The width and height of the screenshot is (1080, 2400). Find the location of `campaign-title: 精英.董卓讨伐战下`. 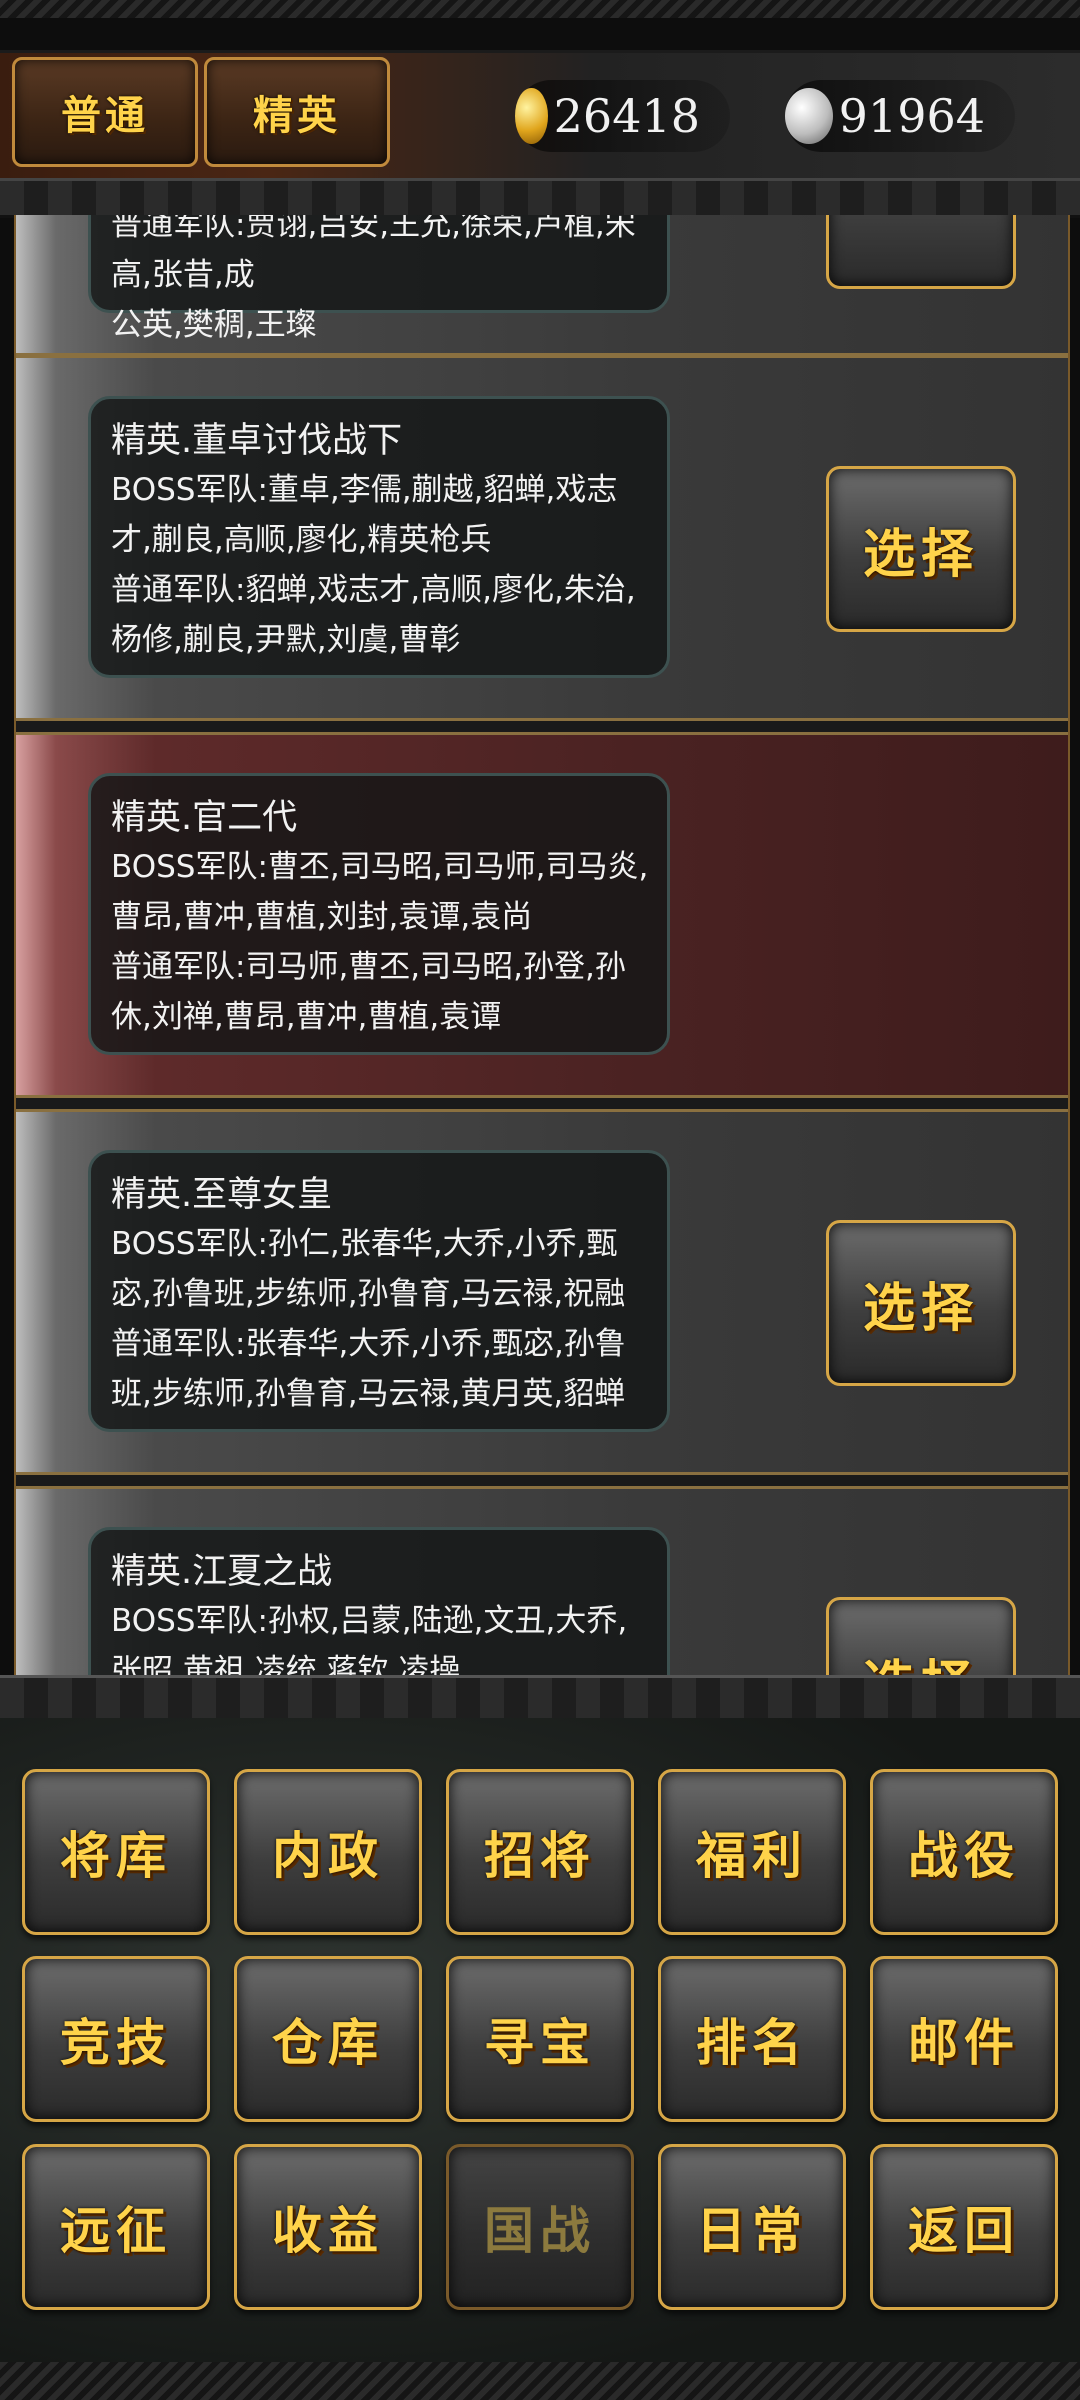

campaign-title: 精英.董卓讨伐战下 is located at coordinates (257, 441).